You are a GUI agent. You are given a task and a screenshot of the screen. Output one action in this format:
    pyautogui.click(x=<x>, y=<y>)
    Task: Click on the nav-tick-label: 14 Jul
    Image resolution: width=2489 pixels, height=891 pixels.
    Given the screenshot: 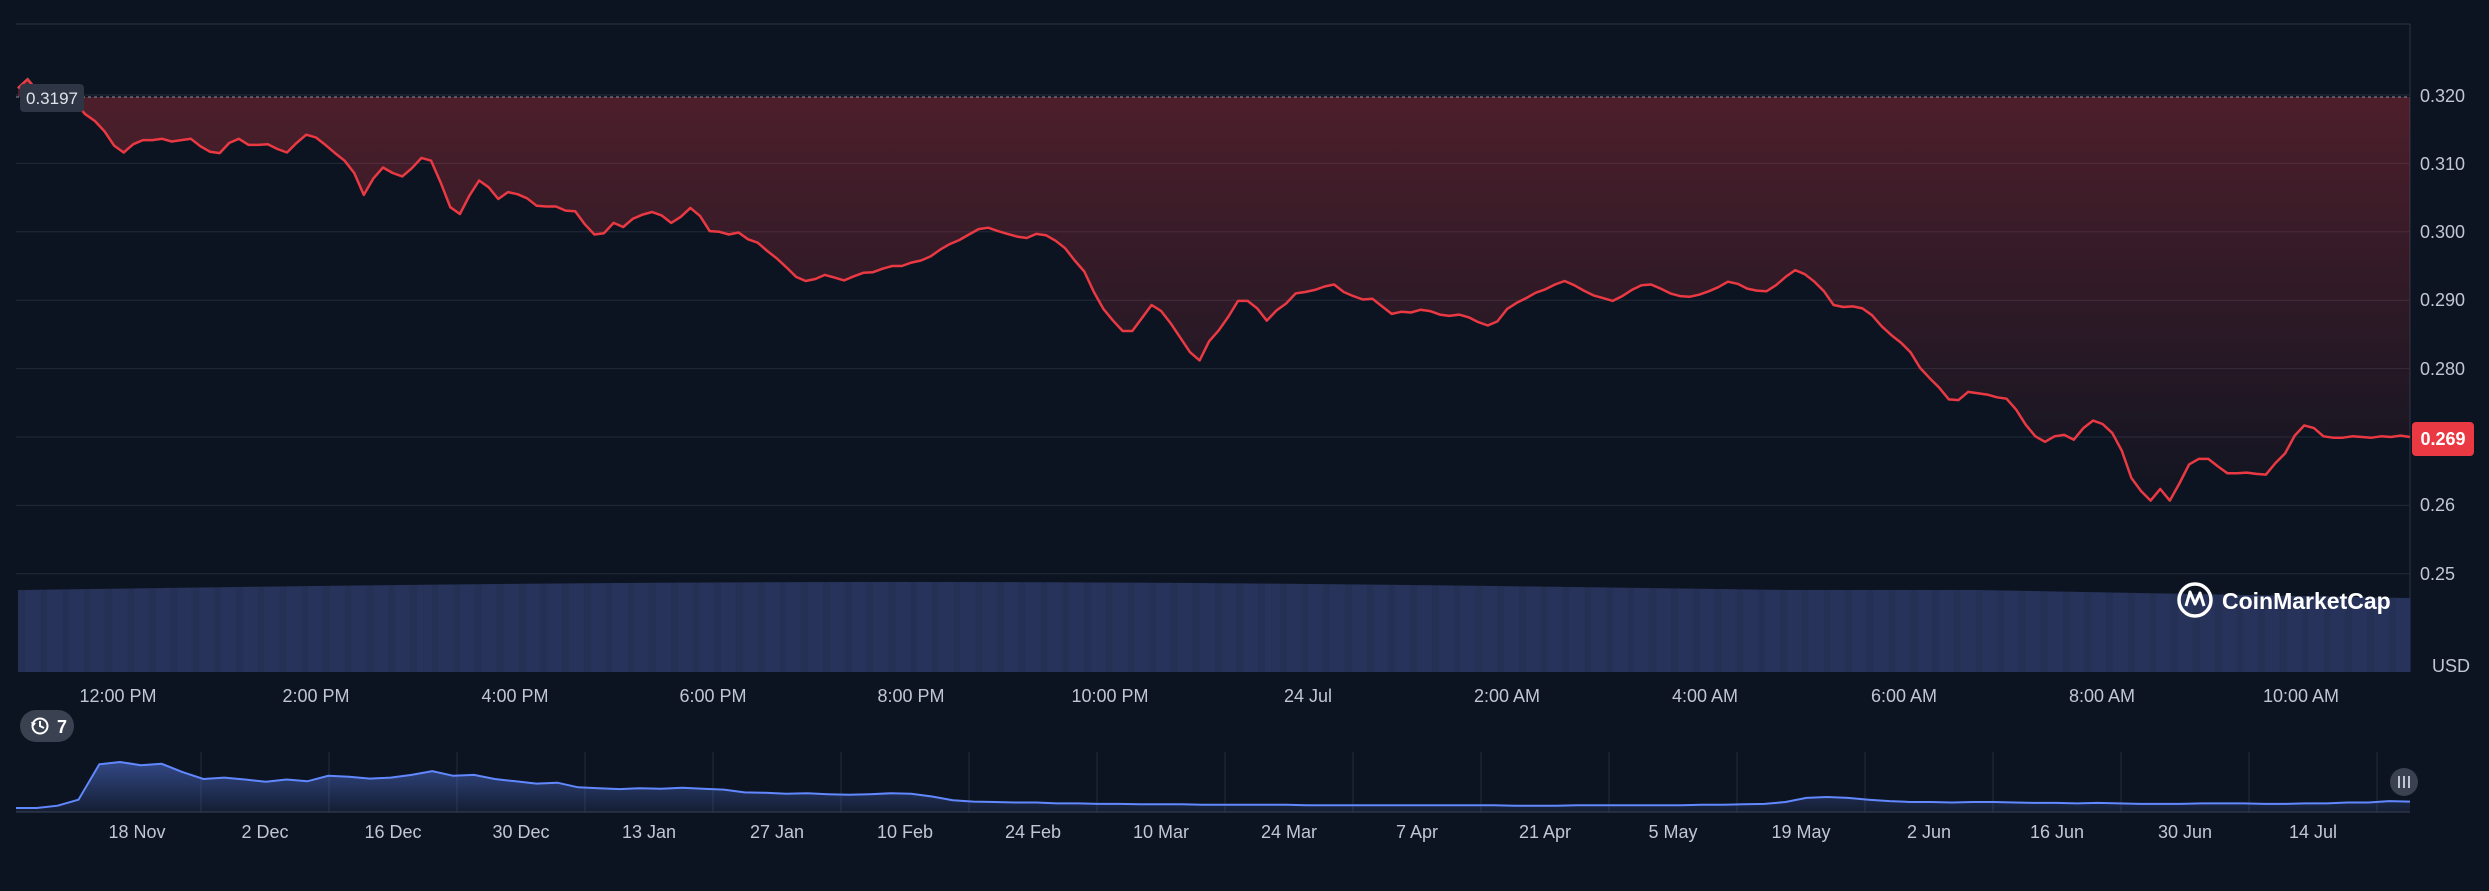 What is the action you would take?
    pyautogui.click(x=2313, y=832)
    